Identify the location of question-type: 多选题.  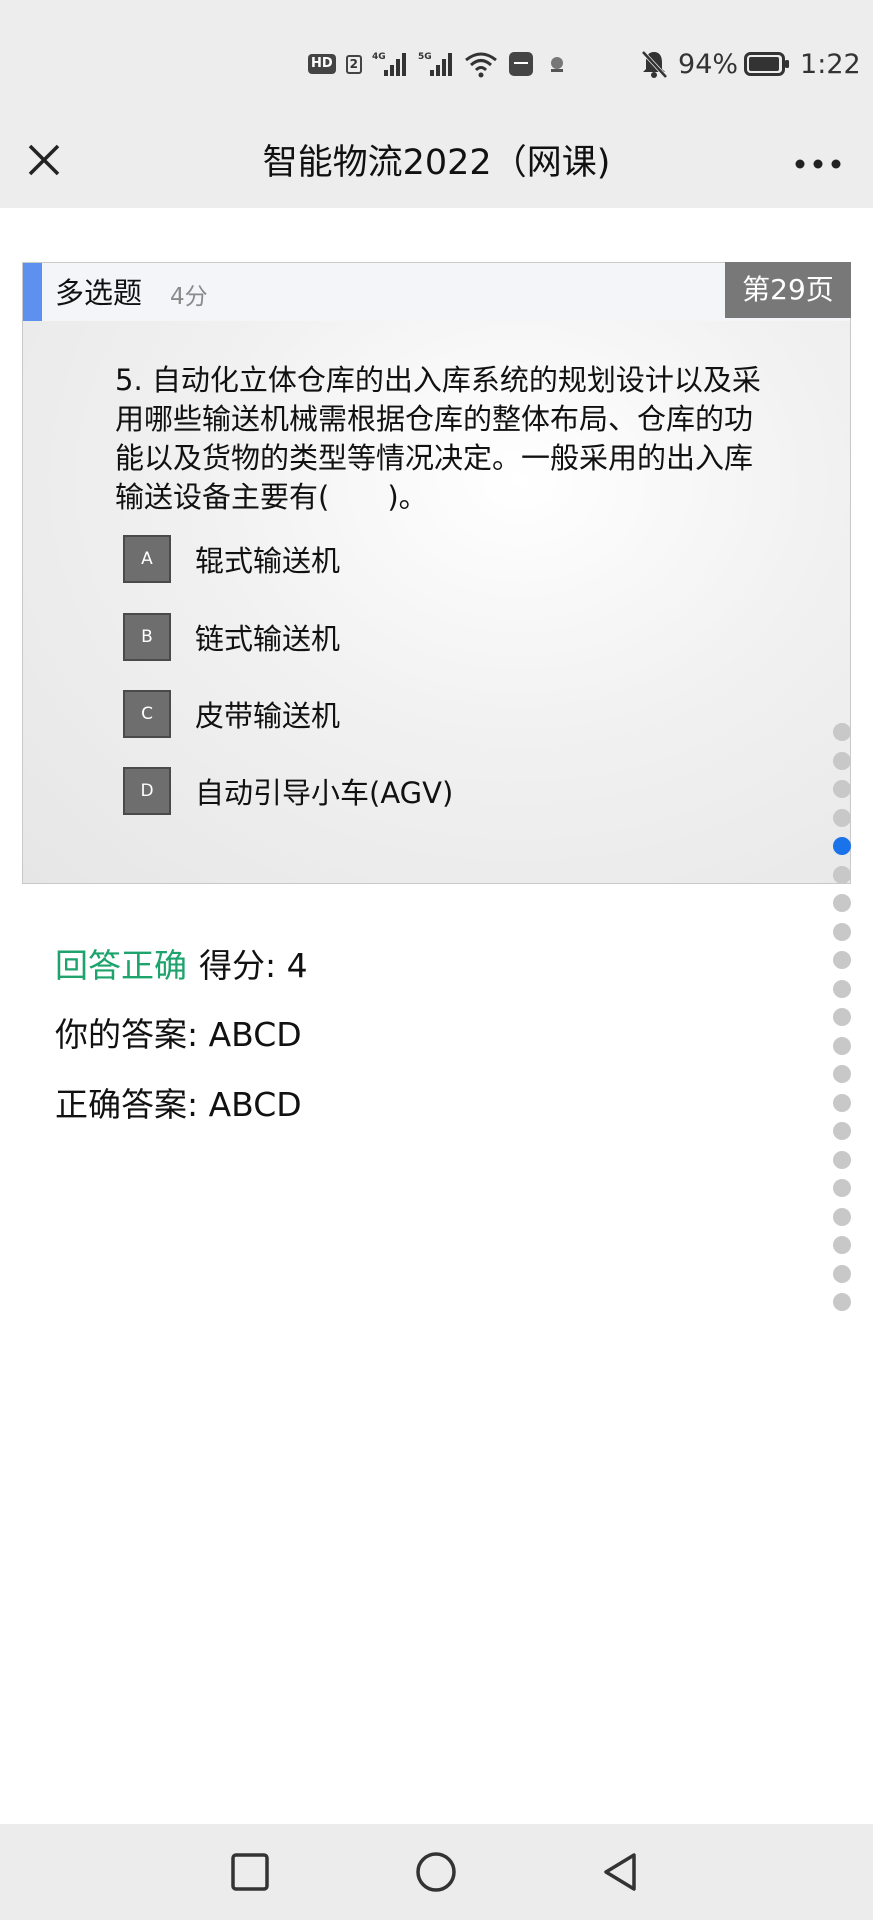
(99, 293).